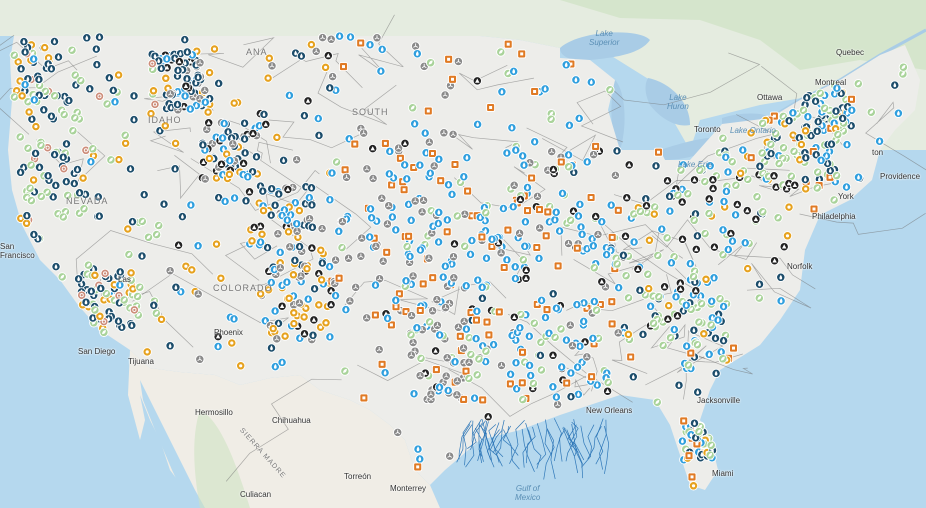 This screenshot has width=926, height=508. I want to click on geothermal-marker, so click(105, 273).